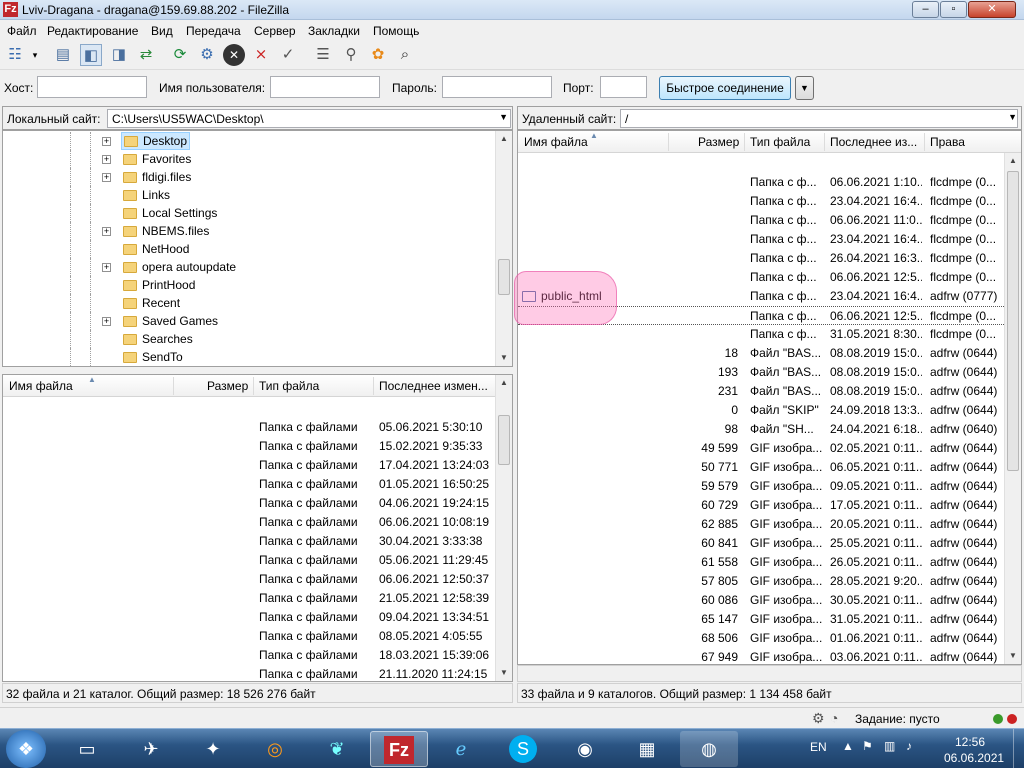 Image resolution: width=1024 pixels, height=768 pixels. I want to click on tree-item: Searches, so click(249, 339).